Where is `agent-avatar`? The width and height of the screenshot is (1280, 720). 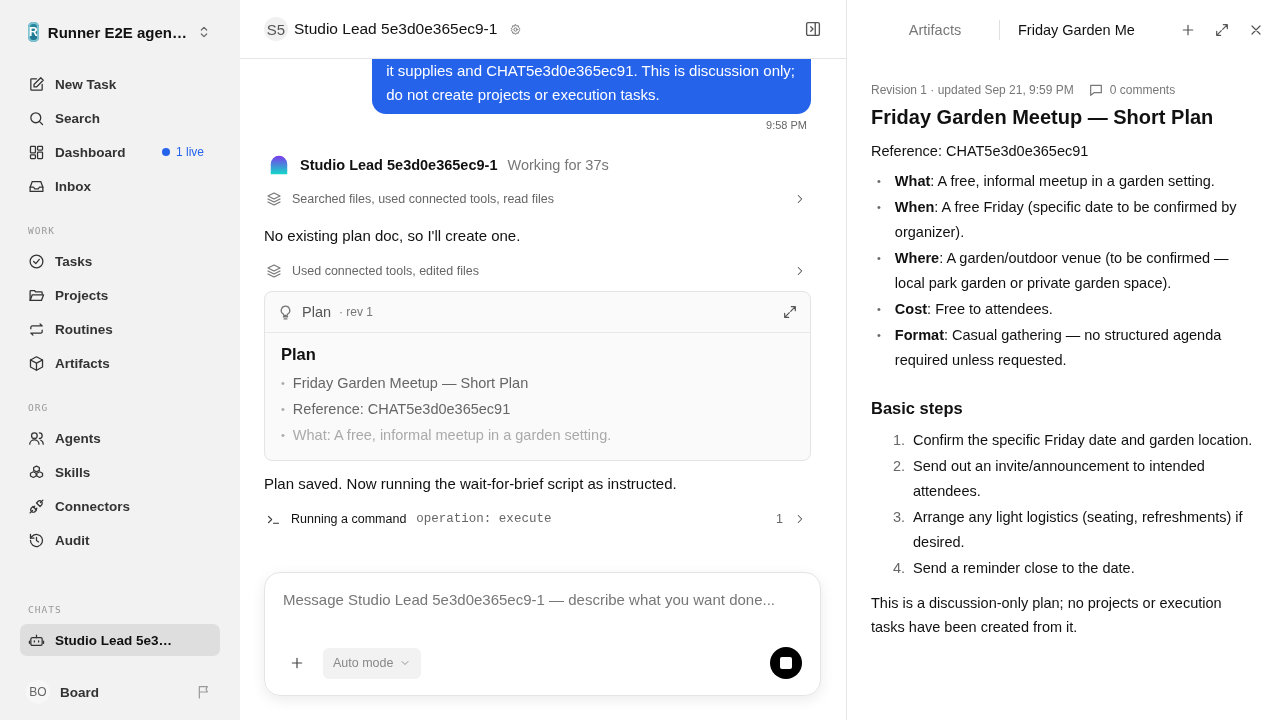 agent-avatar is located at coordinates (279, 165).